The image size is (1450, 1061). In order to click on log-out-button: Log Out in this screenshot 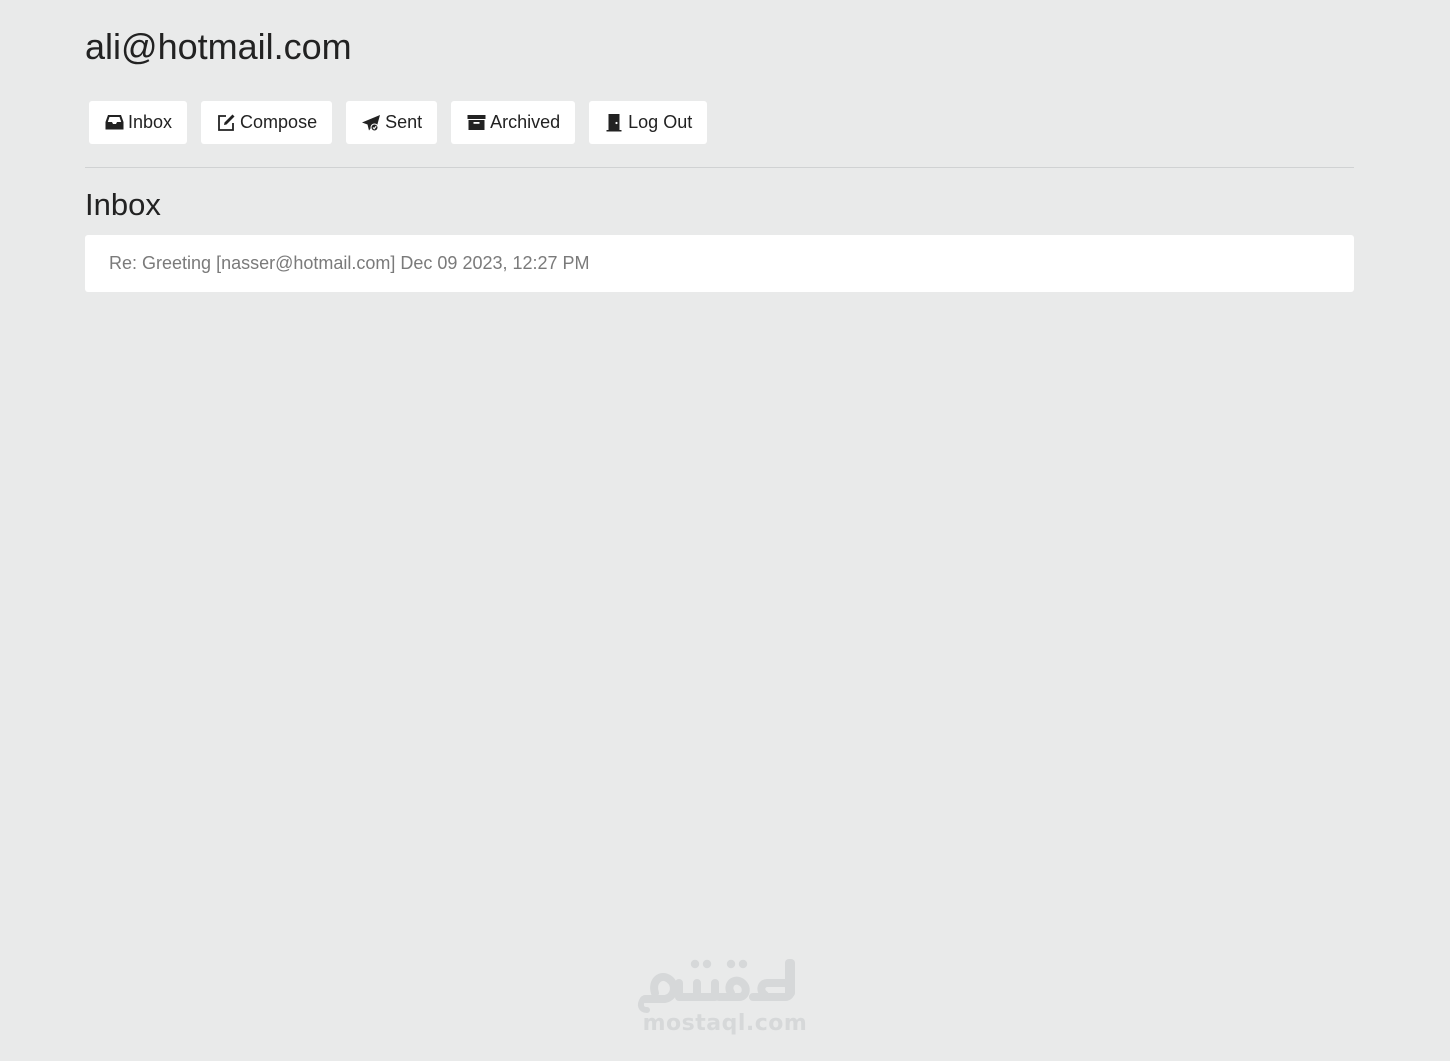, I will do `click(648, 122)`.